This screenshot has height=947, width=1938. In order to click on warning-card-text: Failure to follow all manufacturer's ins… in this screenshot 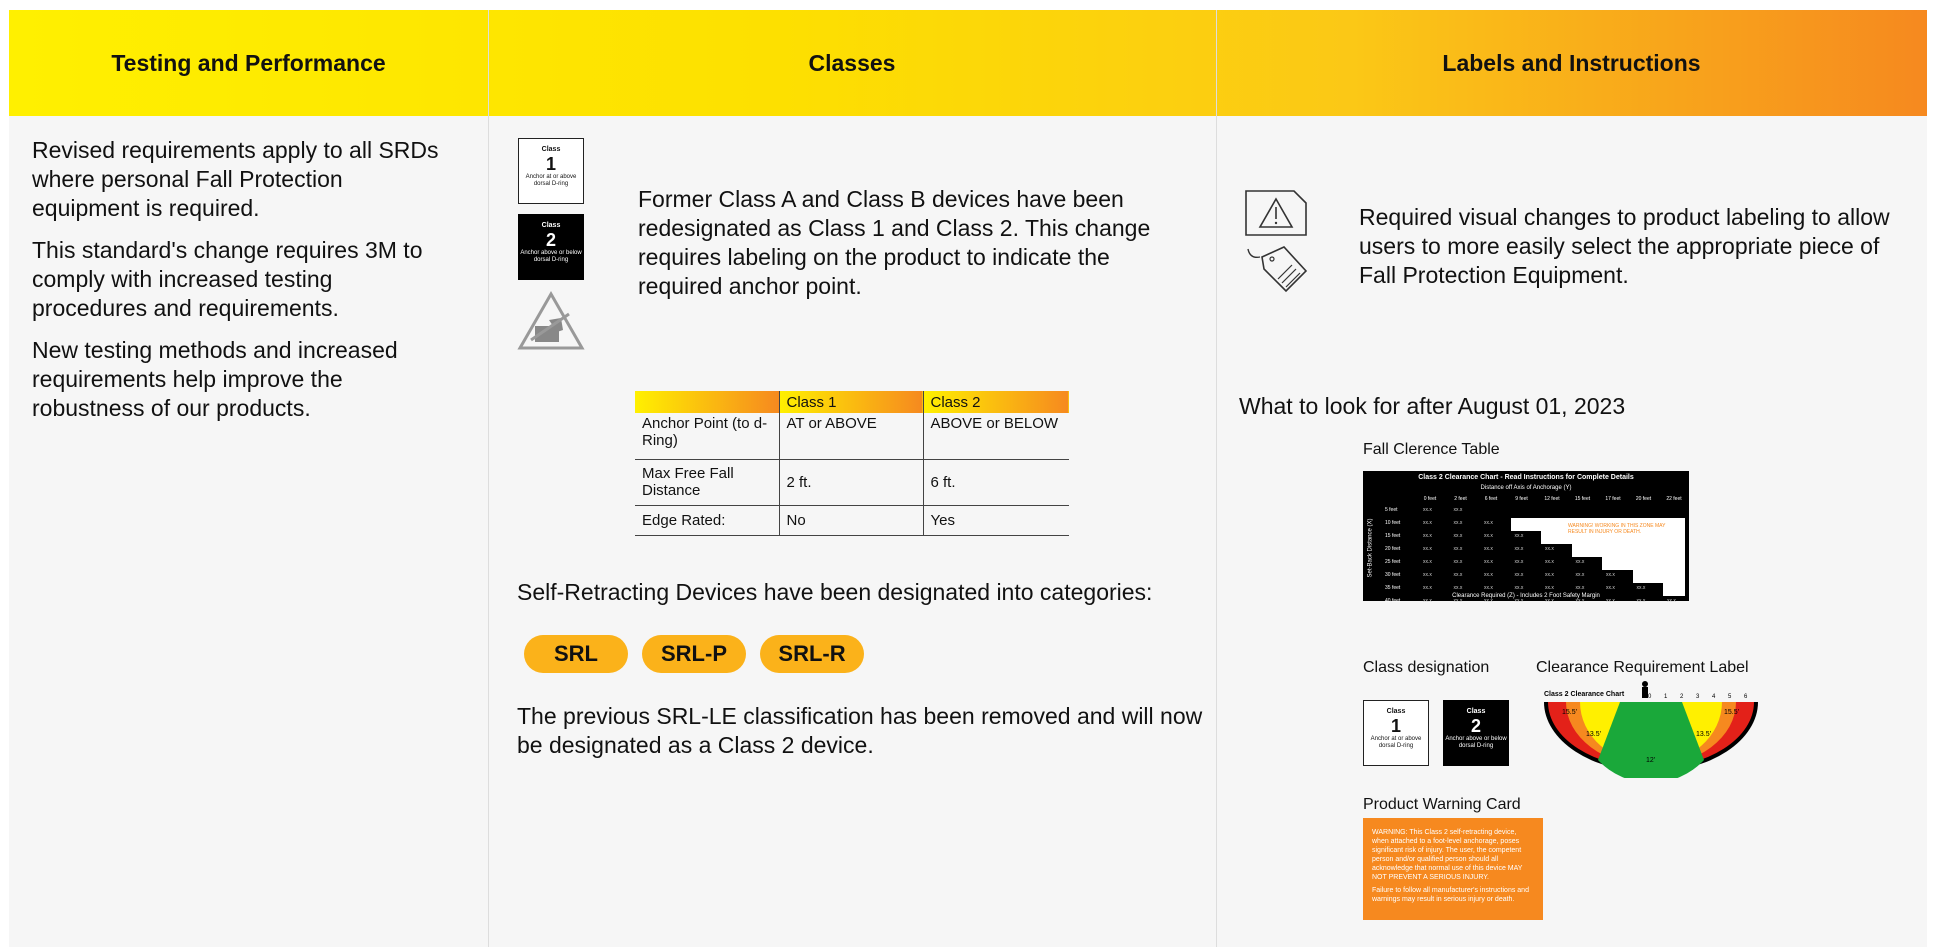, I will do `click(1450, 895)`.